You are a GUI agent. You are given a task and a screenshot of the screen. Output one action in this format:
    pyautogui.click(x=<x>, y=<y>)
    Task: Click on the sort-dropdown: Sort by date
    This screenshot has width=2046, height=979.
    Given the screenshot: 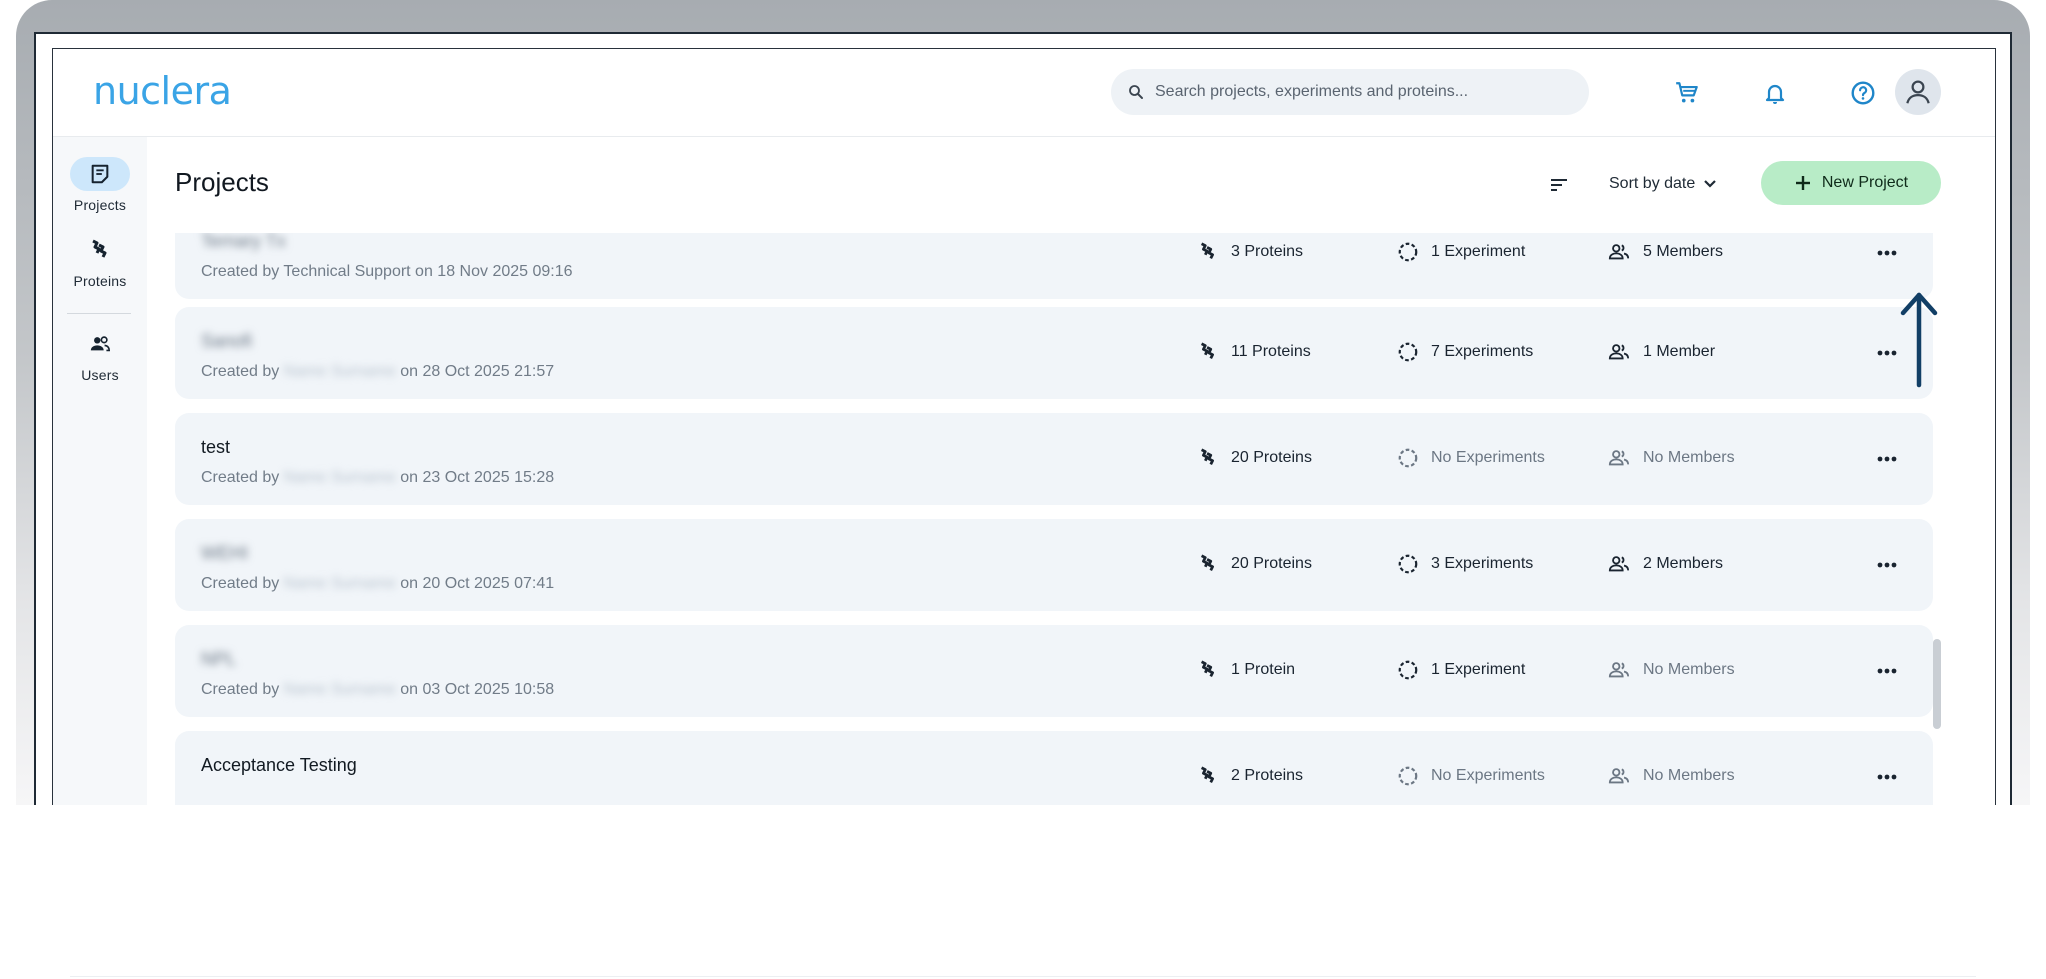 What is the action you would take?
    pyautogui.click(x=1663, y=184)
    